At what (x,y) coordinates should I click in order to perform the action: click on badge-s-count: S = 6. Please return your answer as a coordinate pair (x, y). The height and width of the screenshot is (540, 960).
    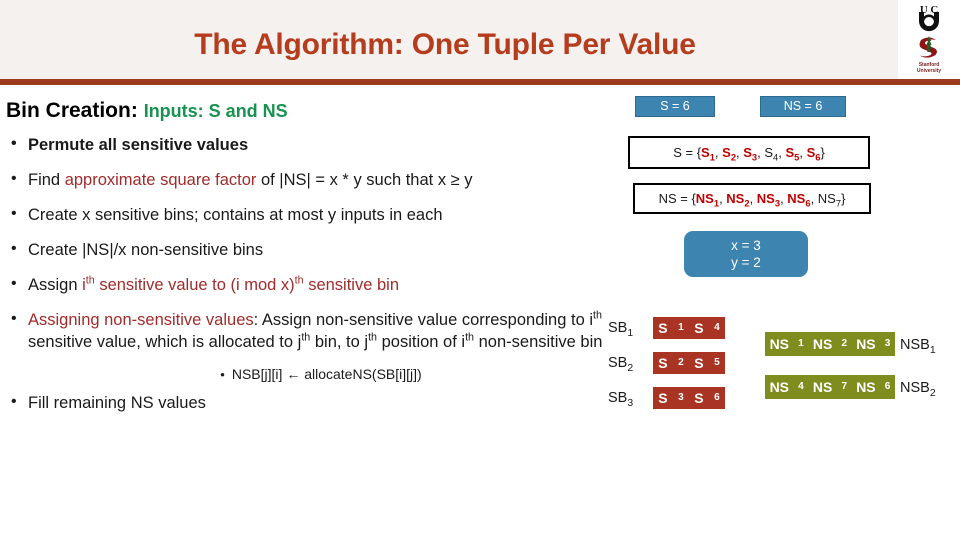
    Looking at the image, I should click on (675, 106).